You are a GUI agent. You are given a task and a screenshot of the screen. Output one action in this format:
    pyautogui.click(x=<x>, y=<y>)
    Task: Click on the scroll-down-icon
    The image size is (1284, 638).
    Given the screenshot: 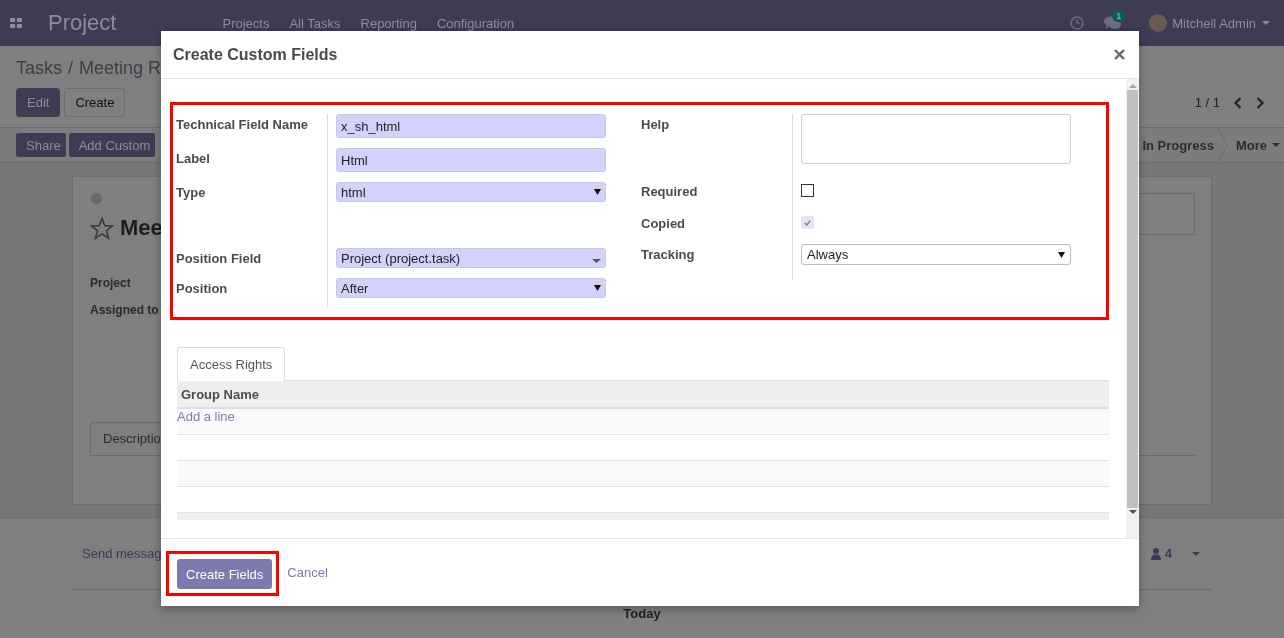 What is the action you would take?
    pyautogui.click(x=1132, y=512)
    